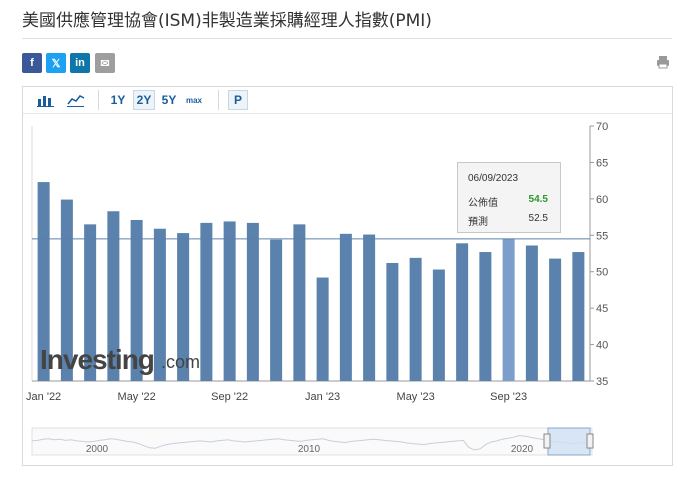 Image resolution: width=686 pixels, height=479 pixels. Describe the element at coordinates (522, 449) in the screenshot. I see `navigator-year-label: 2020` at that location.